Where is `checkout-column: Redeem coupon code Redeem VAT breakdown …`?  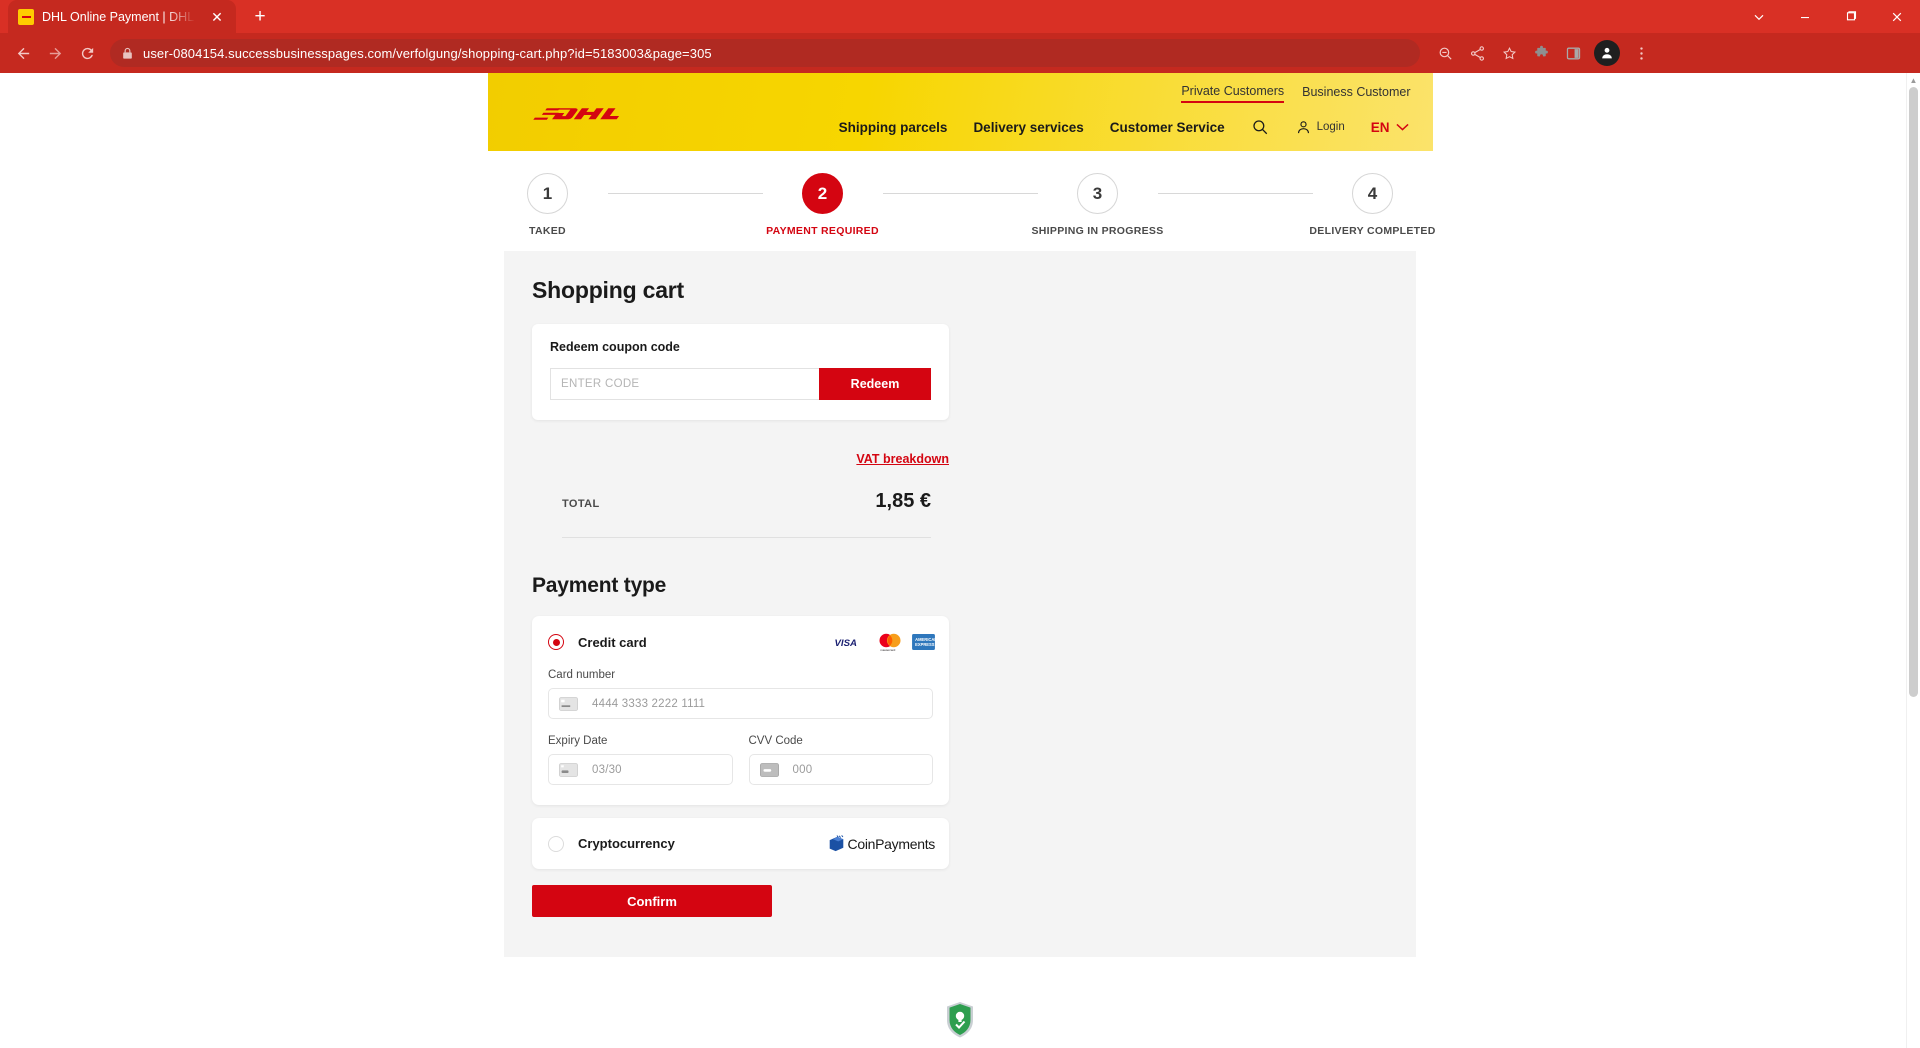 checkout-column: Redeem coupon code Redeem VAT breakdown … is located at coordinates (740, 620).